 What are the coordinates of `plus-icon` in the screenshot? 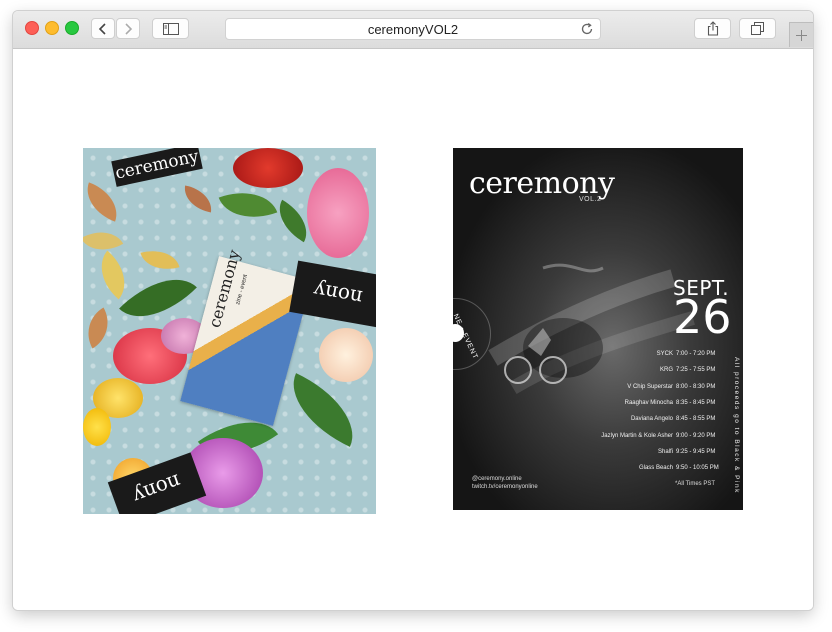 It's located at (801, 35).